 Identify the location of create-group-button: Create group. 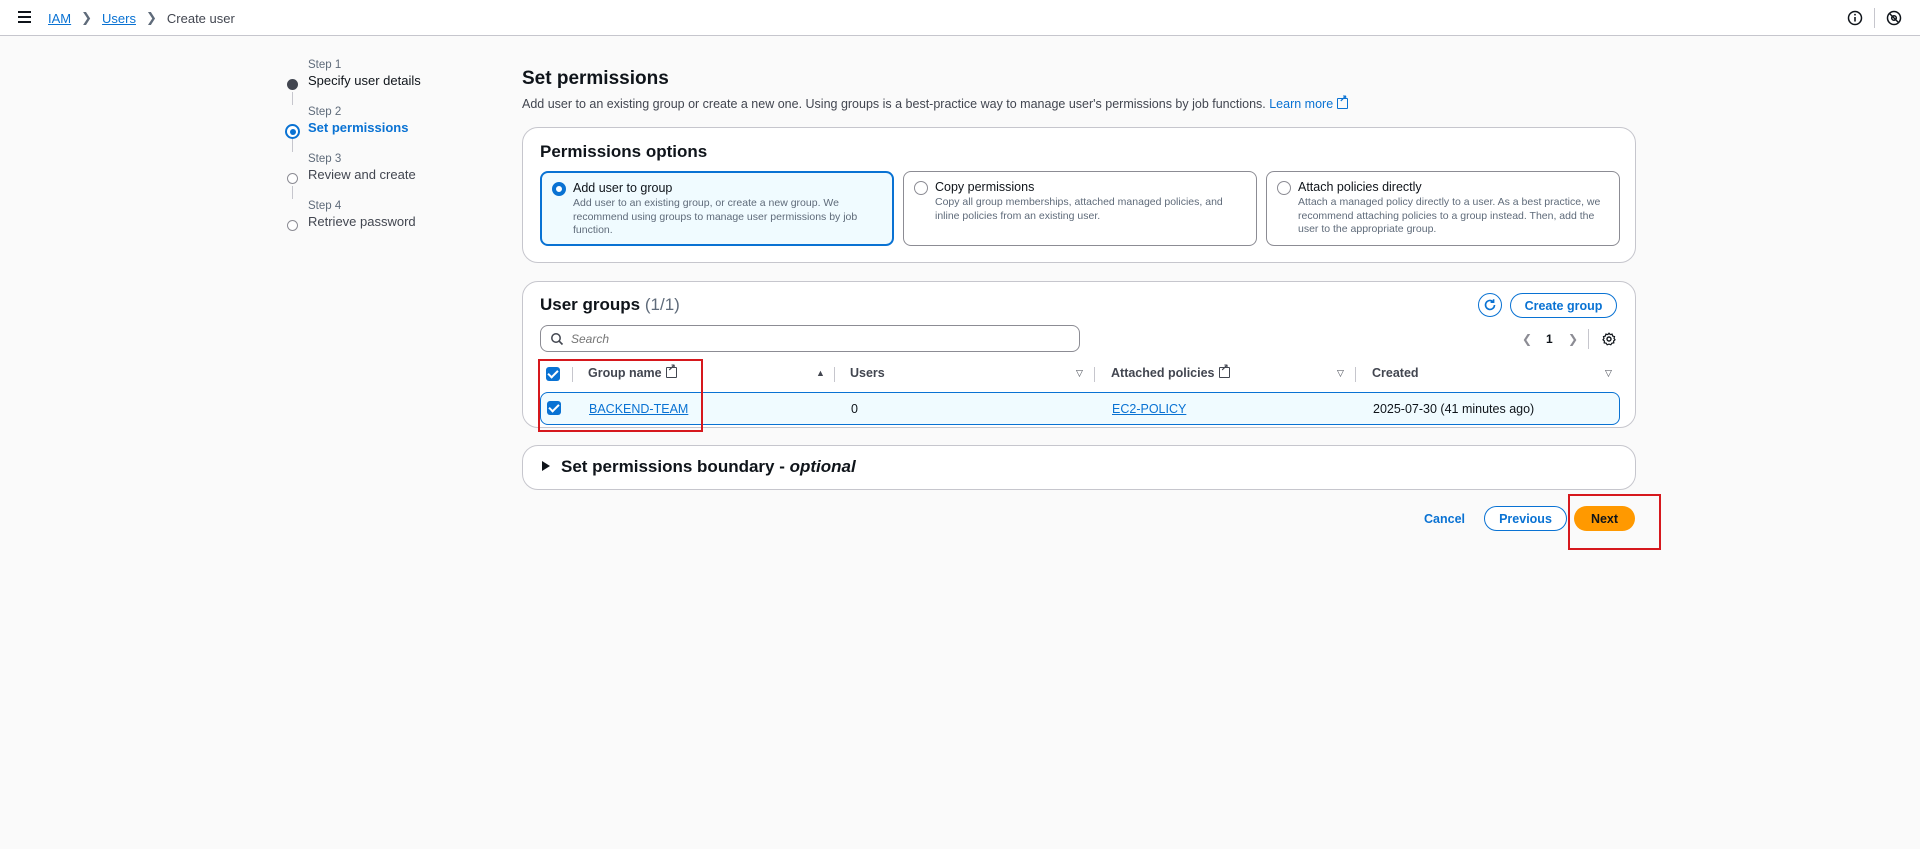
(1563, 305).